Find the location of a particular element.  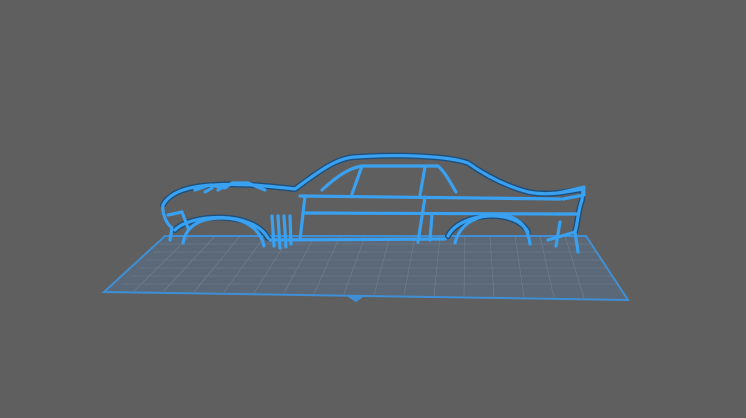

build-plate is located at coordinates (365, 268).